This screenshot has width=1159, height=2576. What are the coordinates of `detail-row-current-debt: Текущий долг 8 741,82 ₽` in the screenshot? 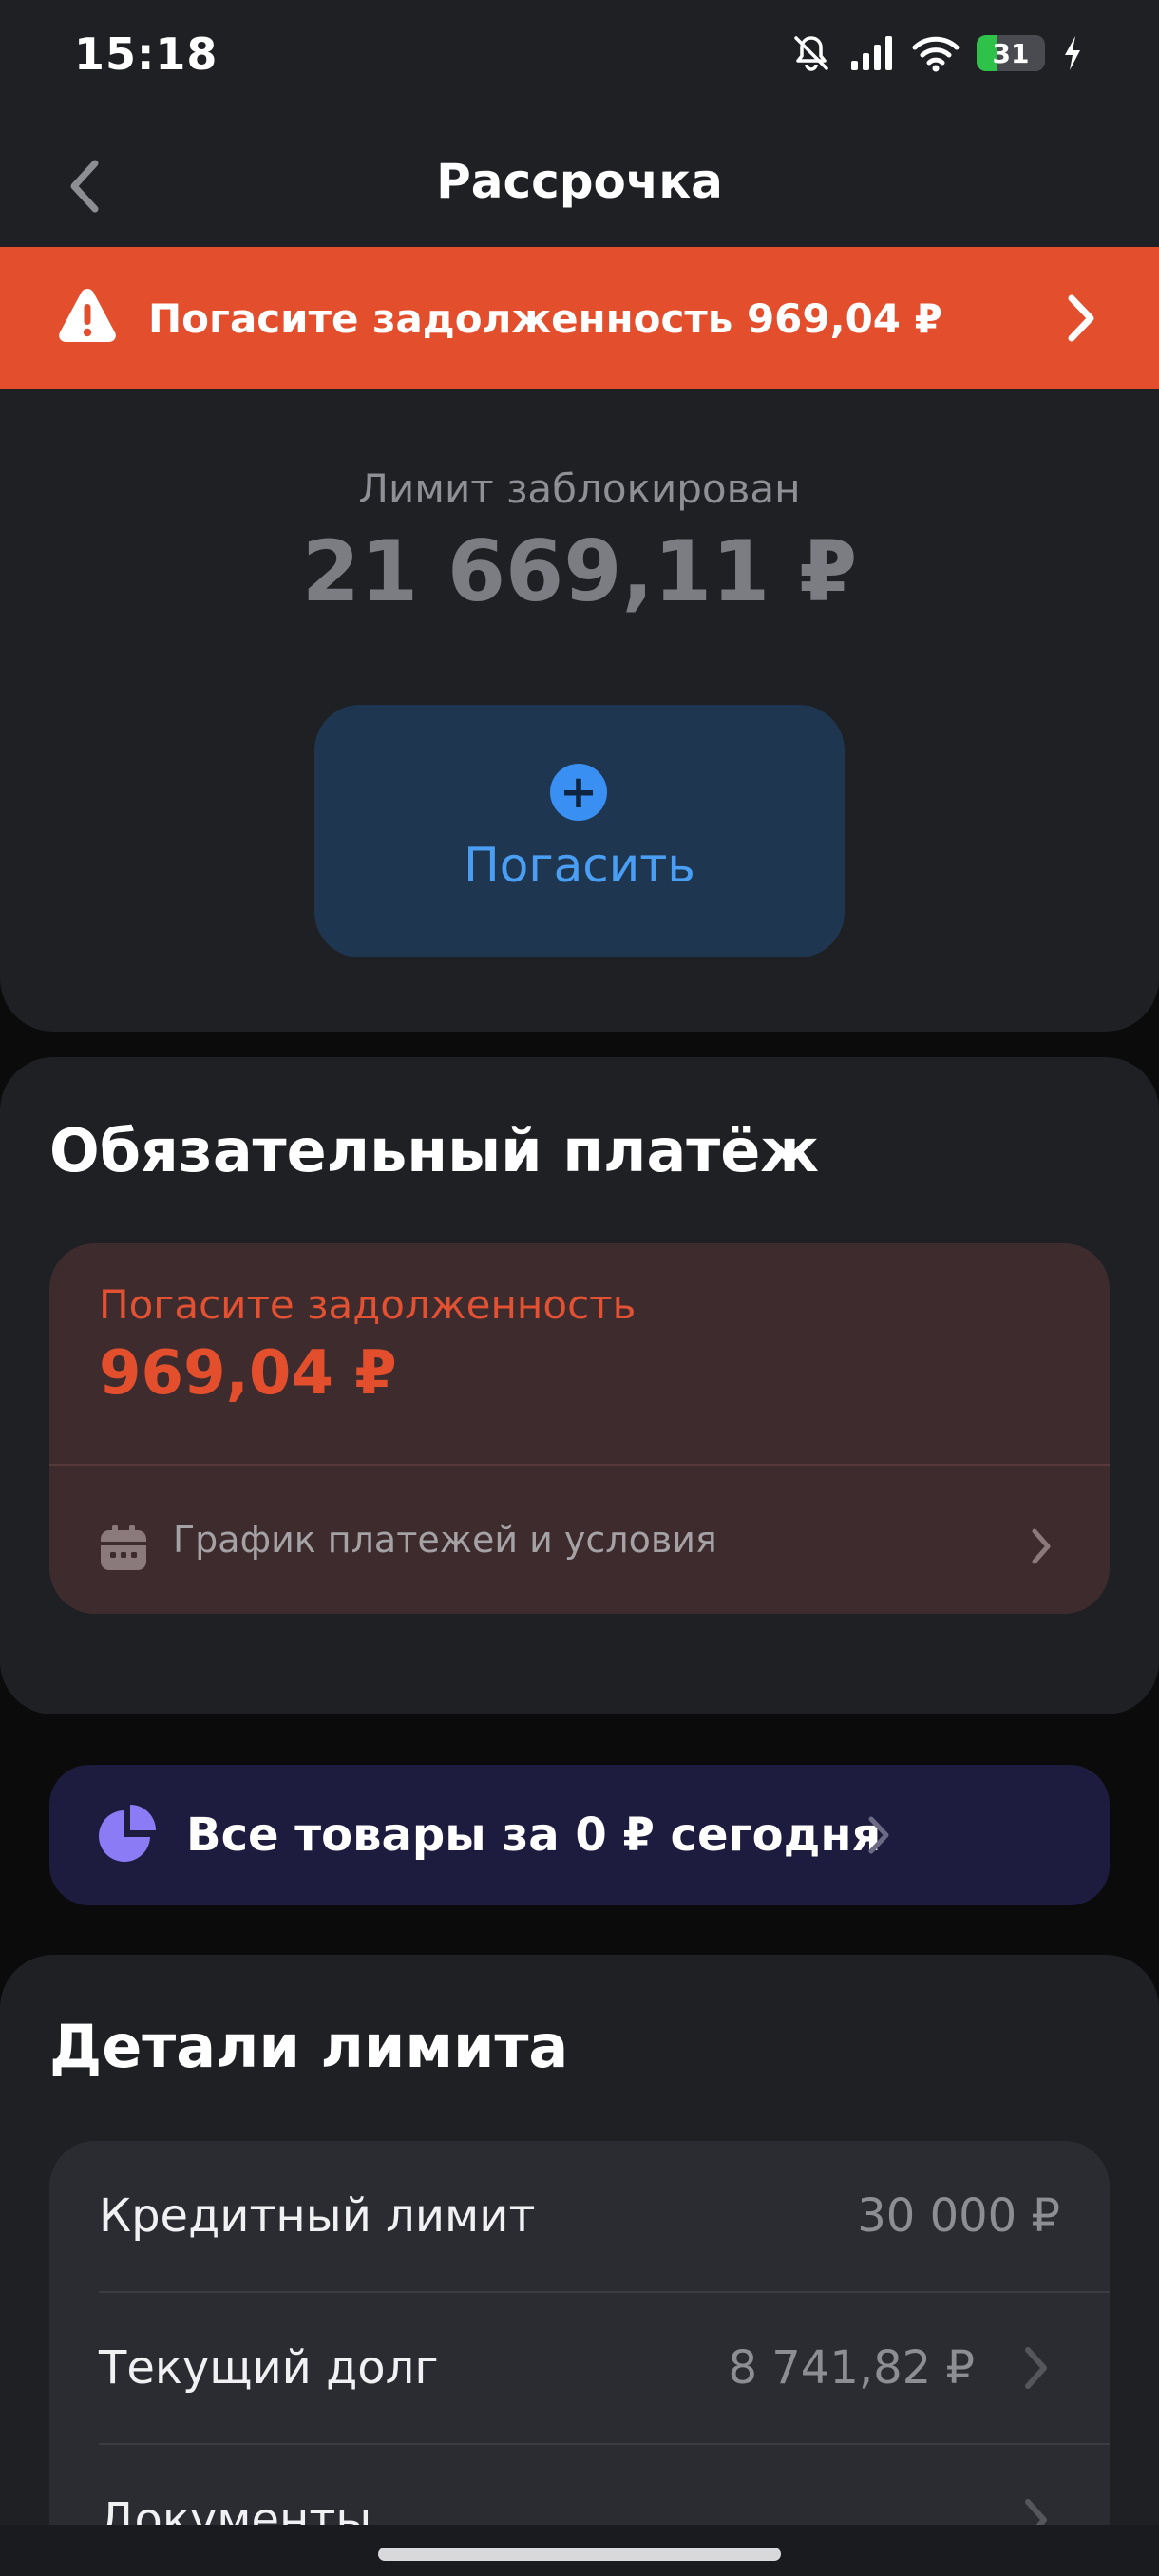 It's located at (579, 2368).